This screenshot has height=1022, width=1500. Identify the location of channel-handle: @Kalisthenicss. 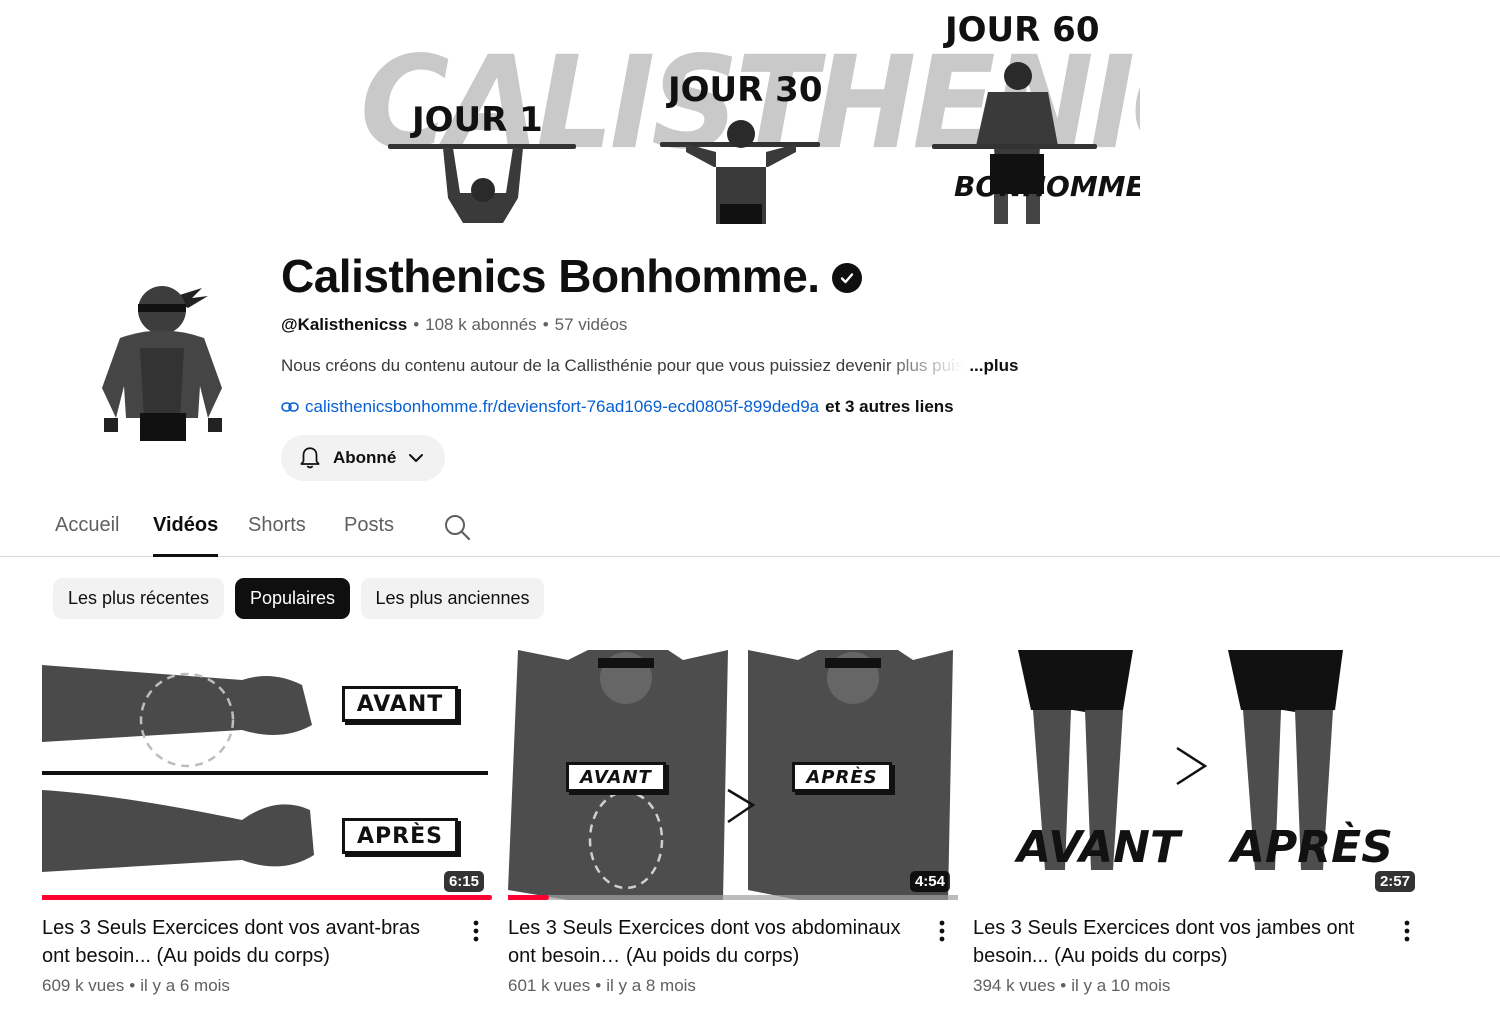
(344, 324).